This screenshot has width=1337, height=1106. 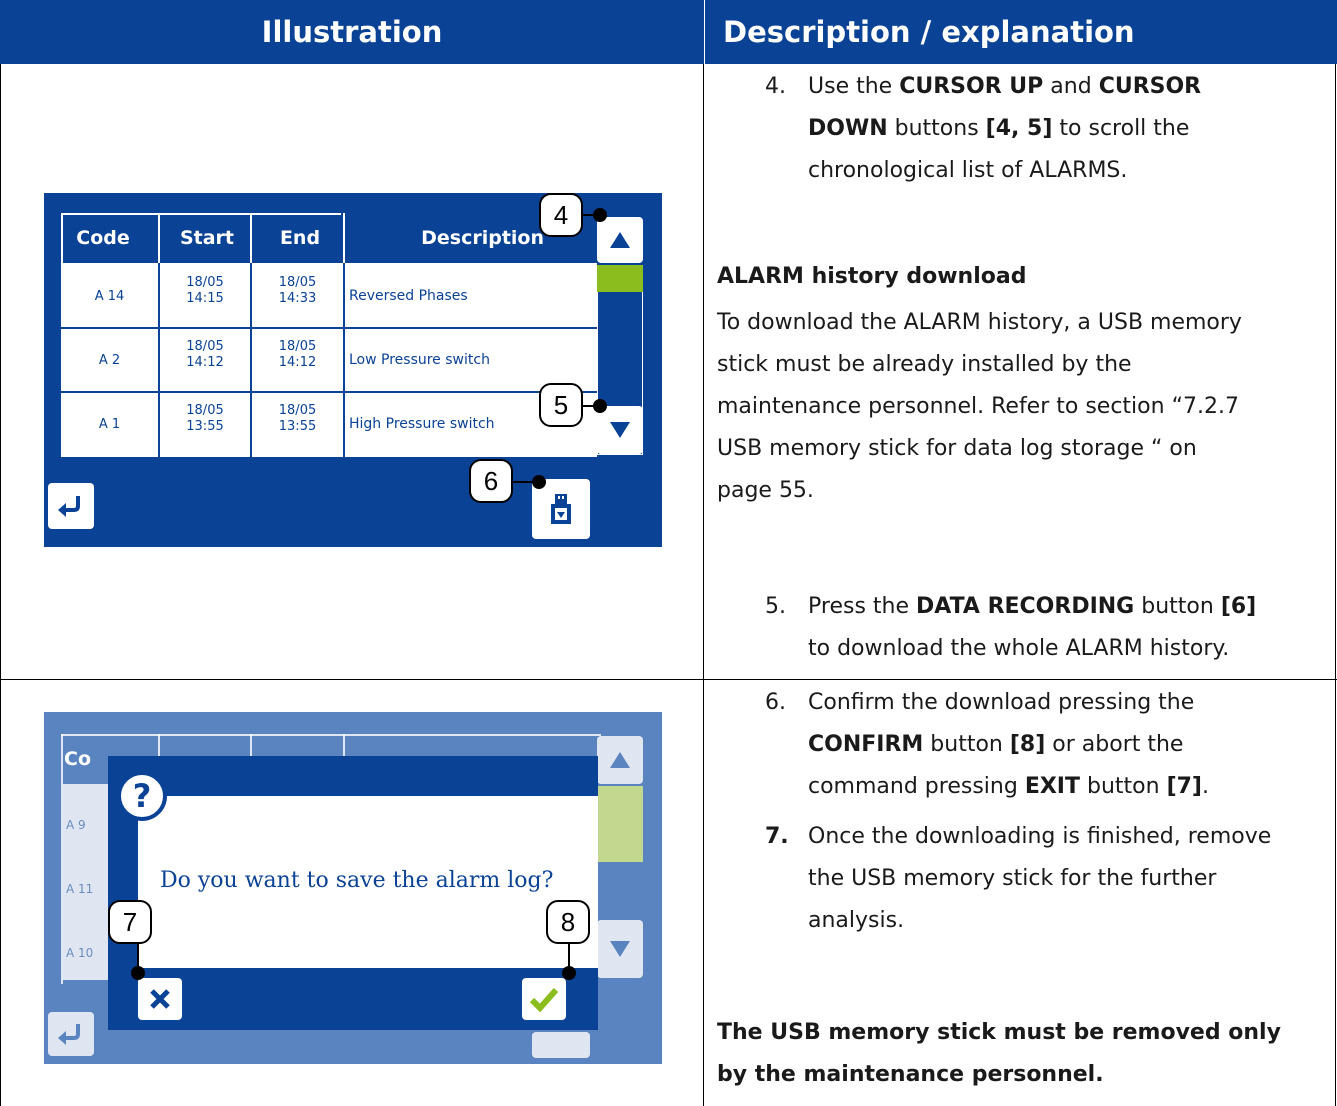 What do you see at coordinates (205, 282) in the screenshot?
I see `row1-start-date: 18/05` at bounding box center [205, 282].